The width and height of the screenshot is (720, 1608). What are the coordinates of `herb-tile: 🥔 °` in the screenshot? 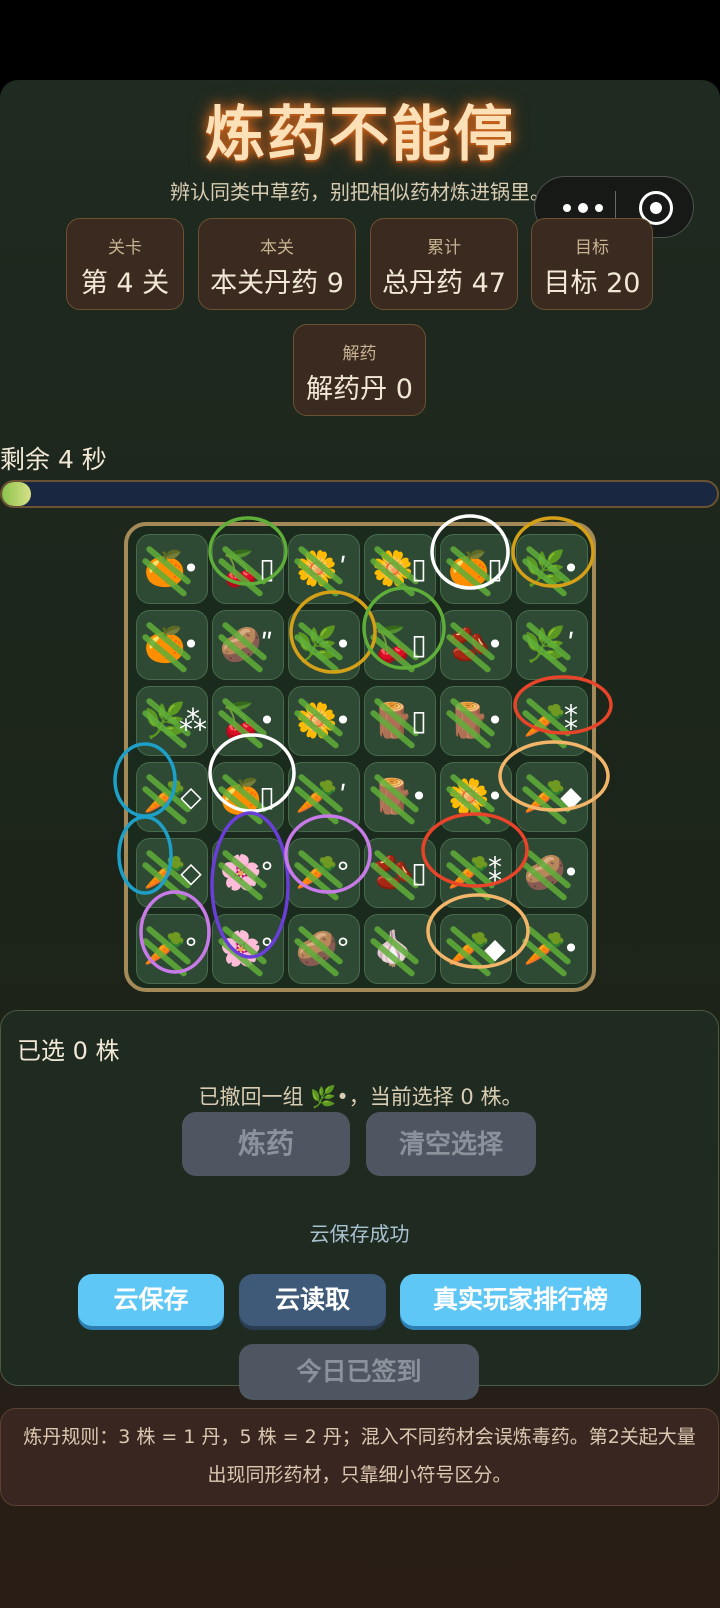 It's located at (324, 949).